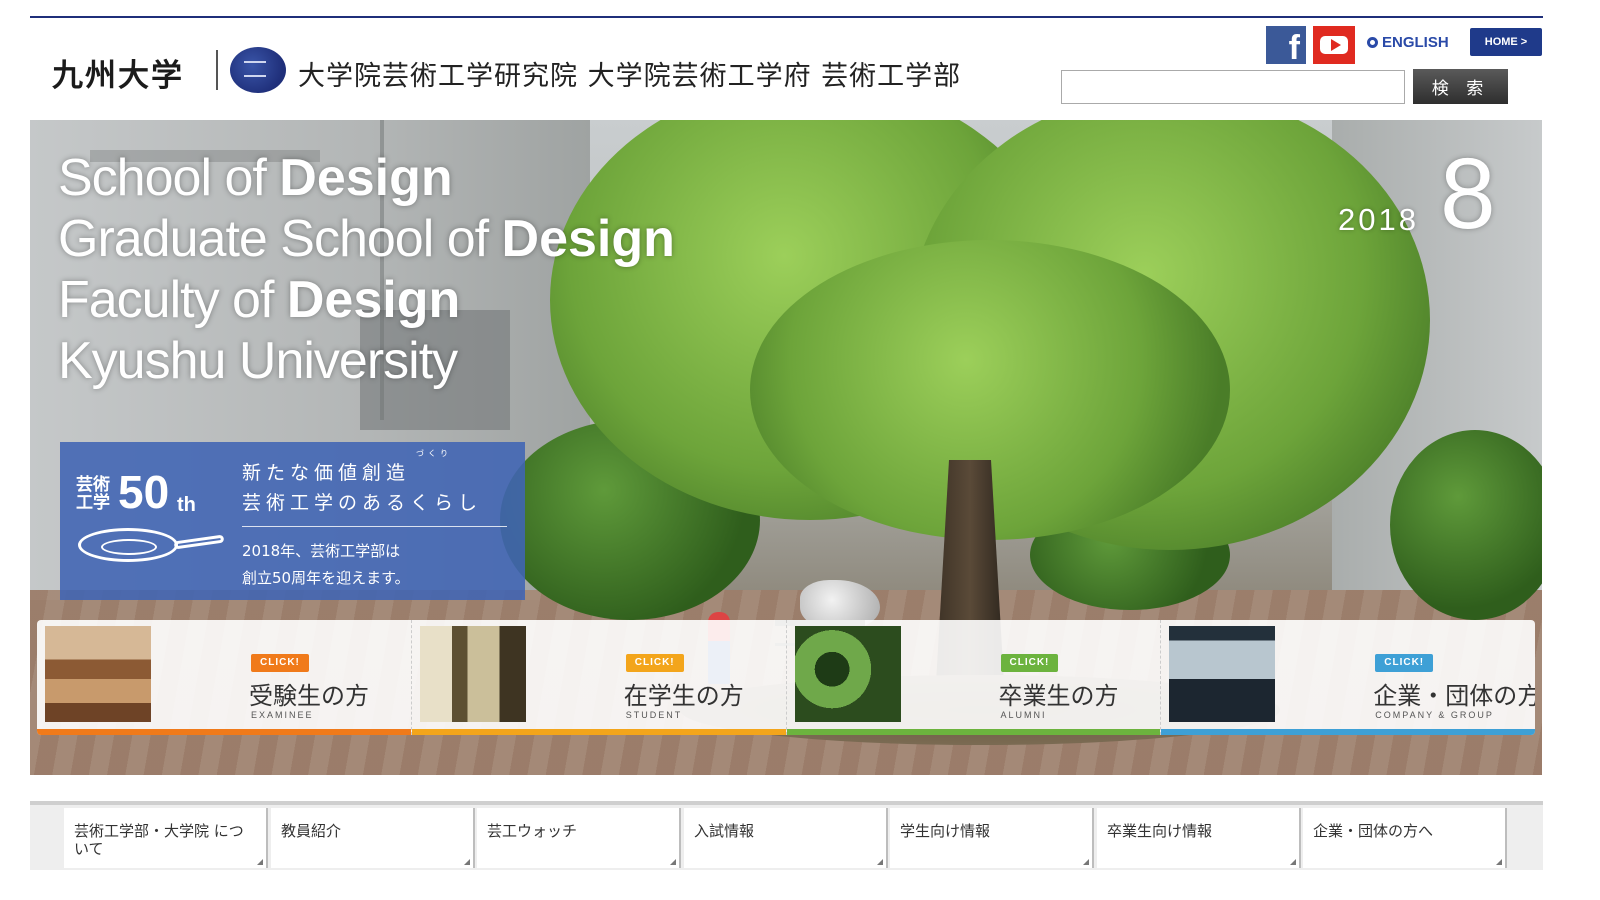  I want to click on hero-date-year: 2018, so click(1378, 219).